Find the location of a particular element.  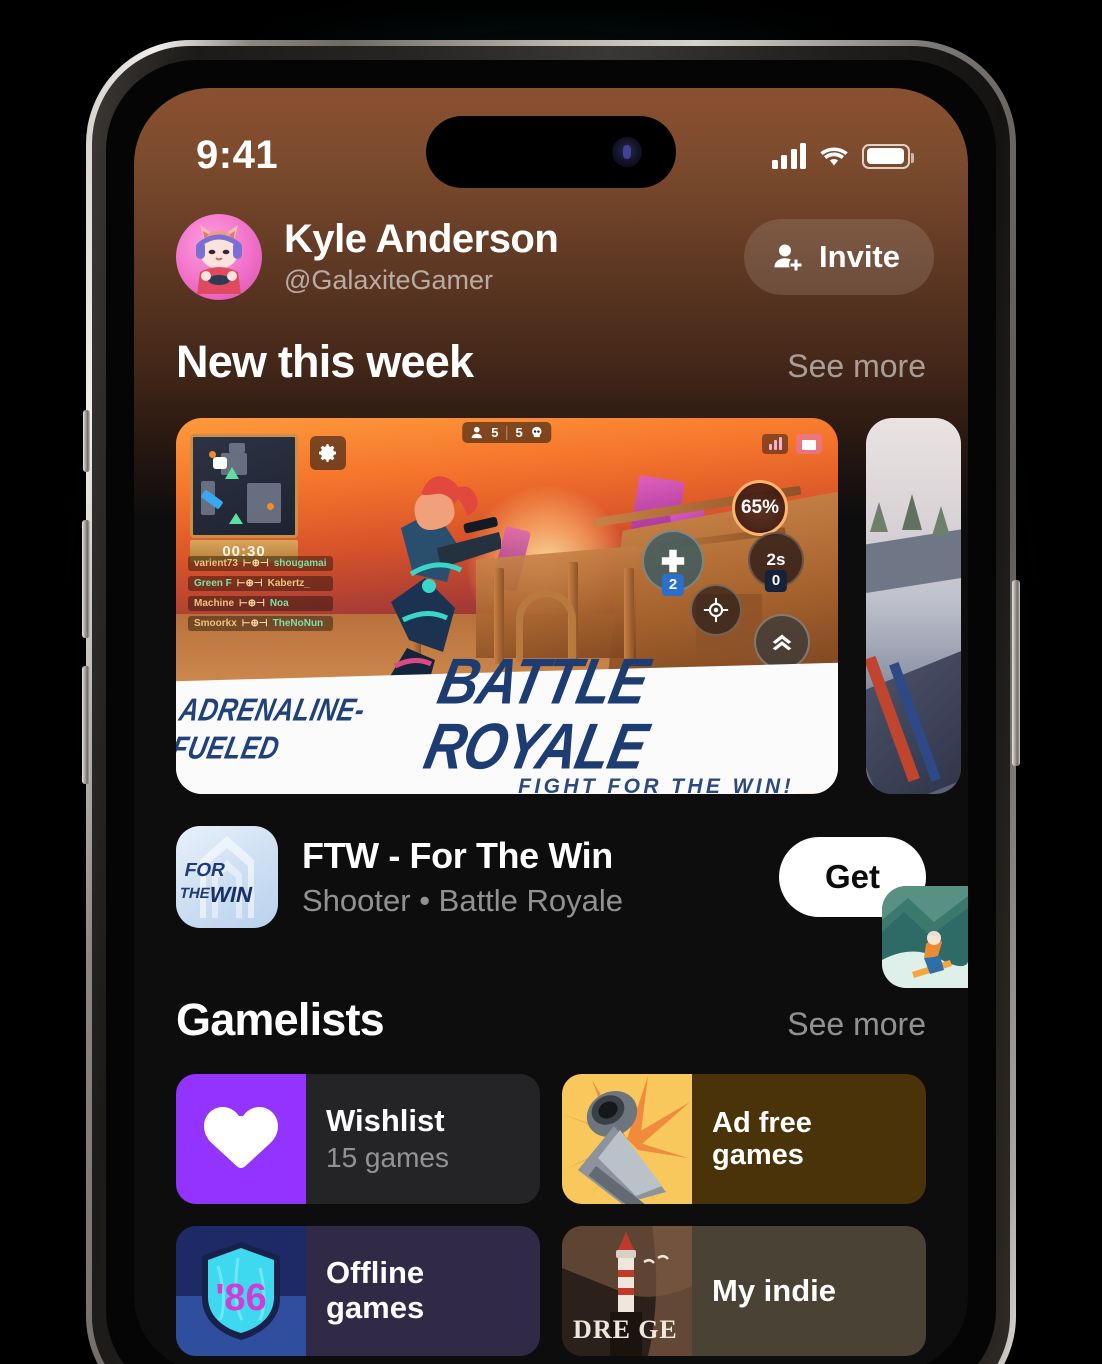

svg-text: DRE is located at coordinates (602, 1329).